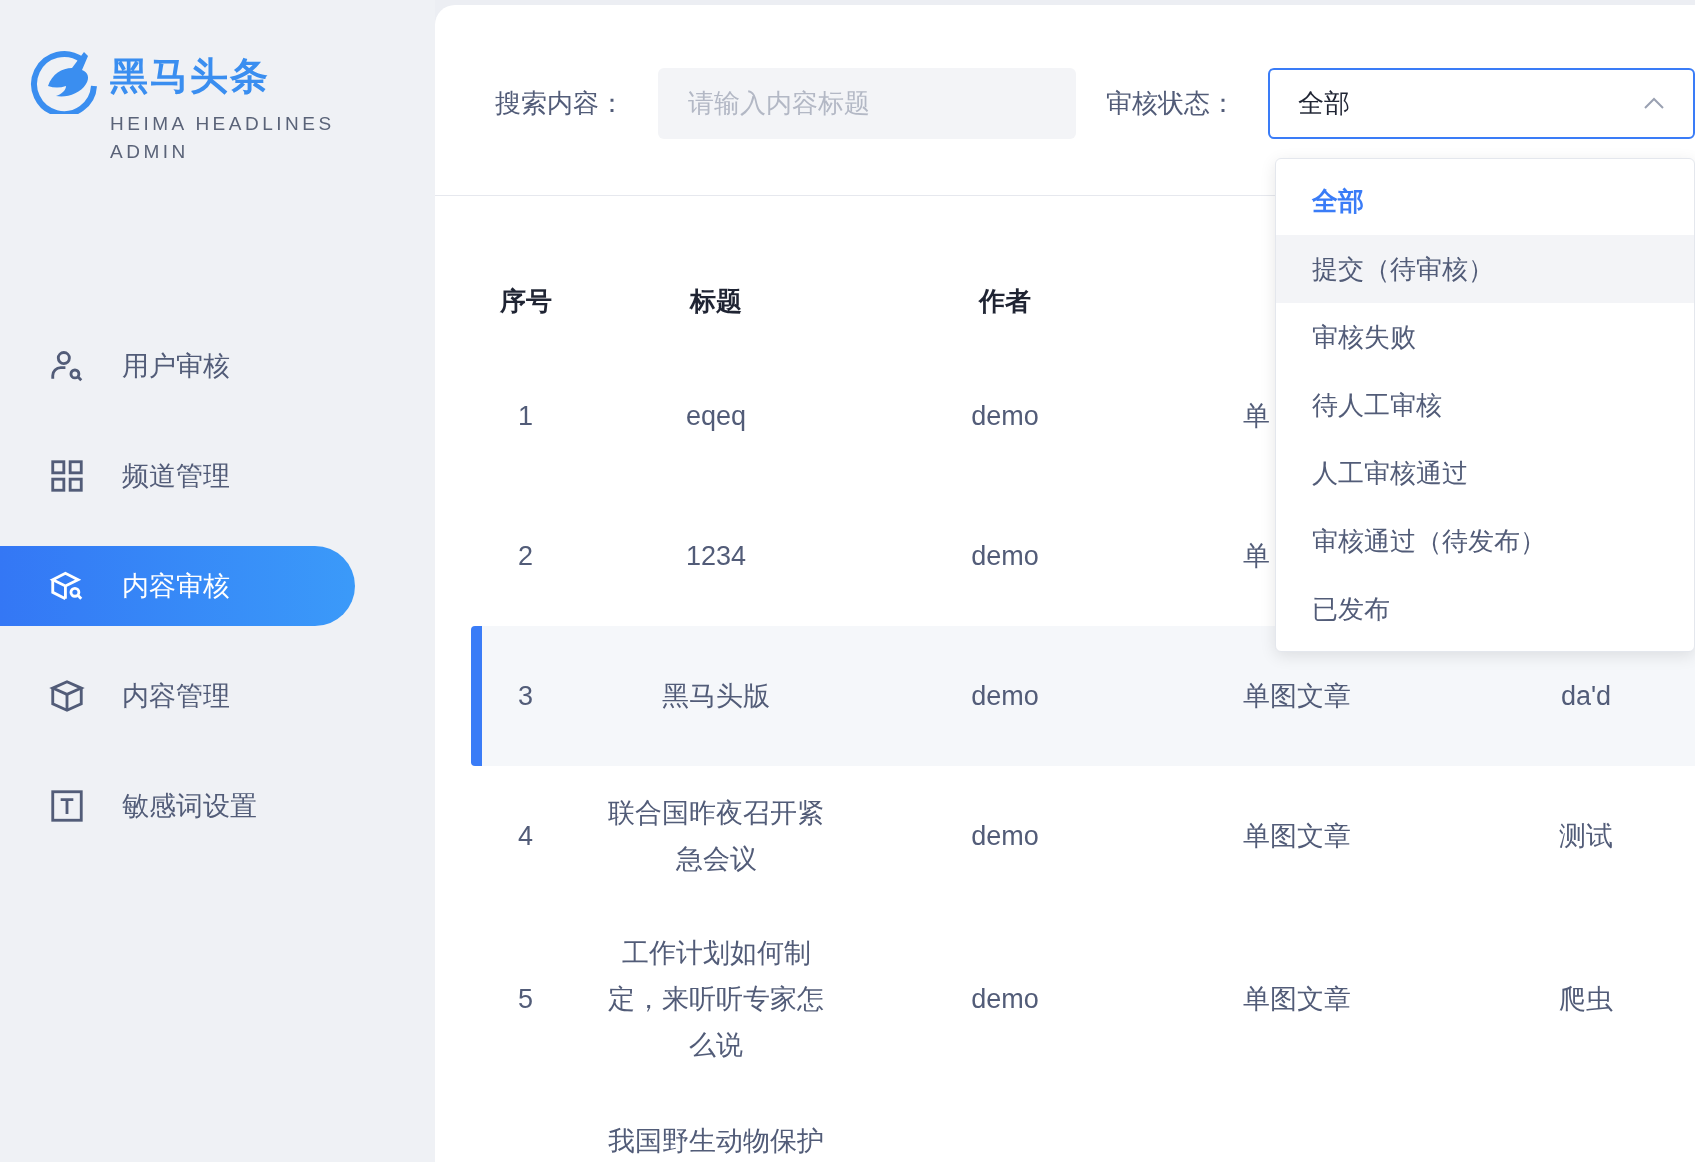  What do you see at coordinates (1485, 201) in the screenshot?
I see `dropdown-option: 全部` at bounding box center [1485, 201].